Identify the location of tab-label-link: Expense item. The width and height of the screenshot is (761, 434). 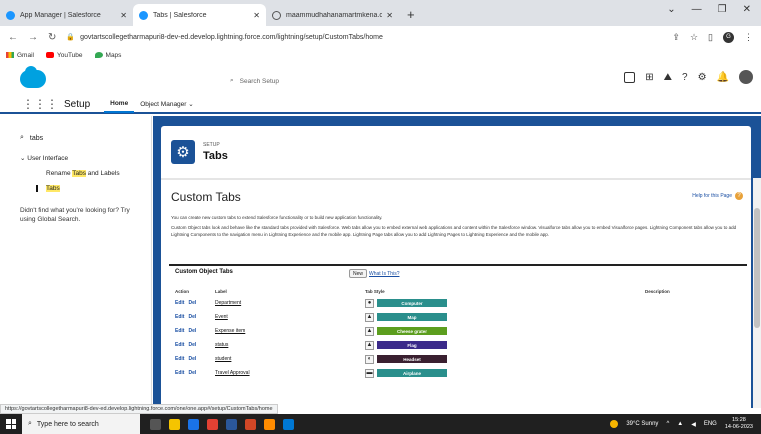
(230, 331).